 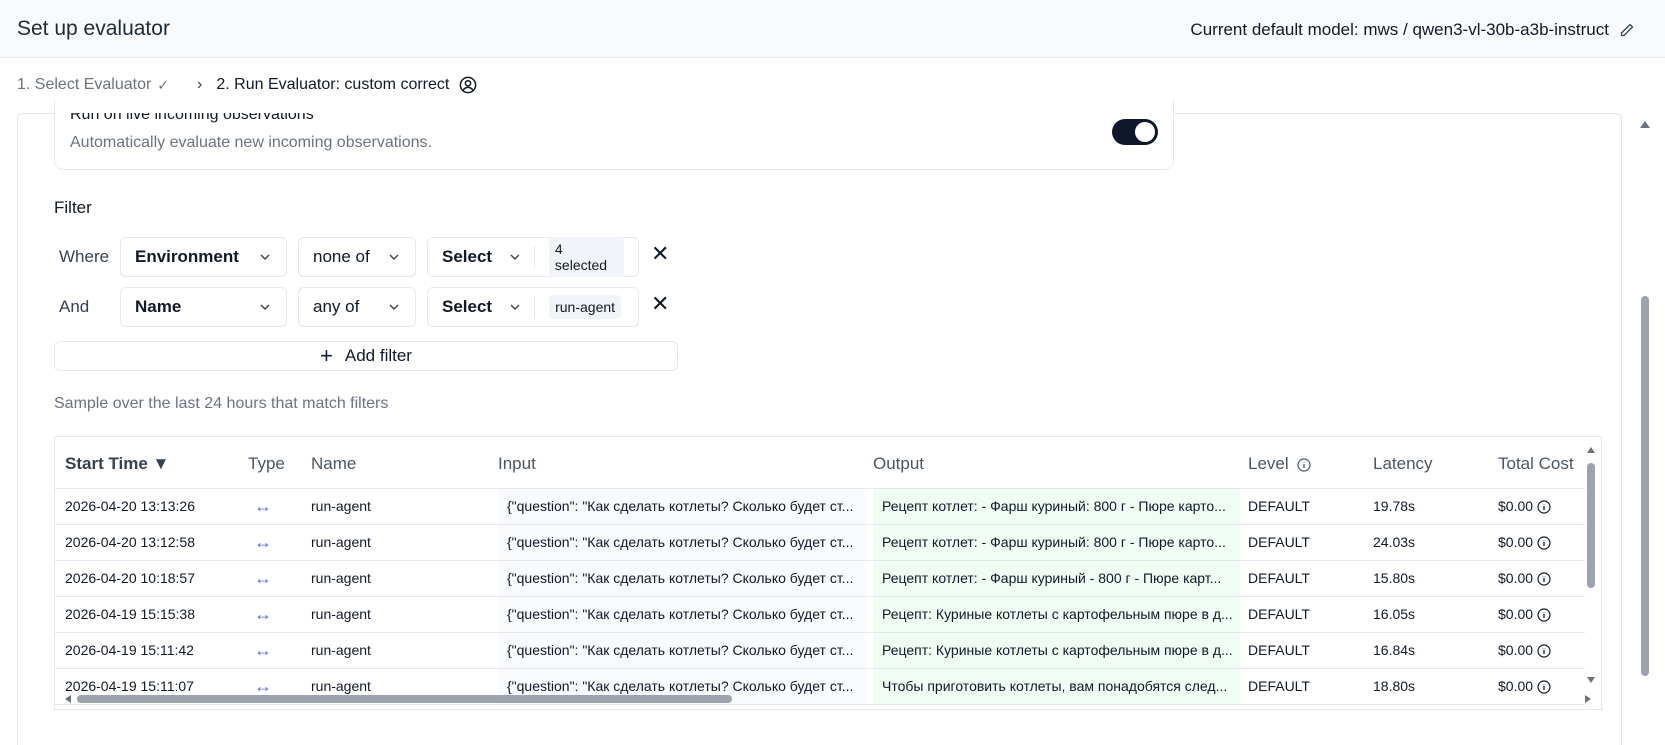 I want to click on filter-operator-select: none of, so click(x=357, y=257).